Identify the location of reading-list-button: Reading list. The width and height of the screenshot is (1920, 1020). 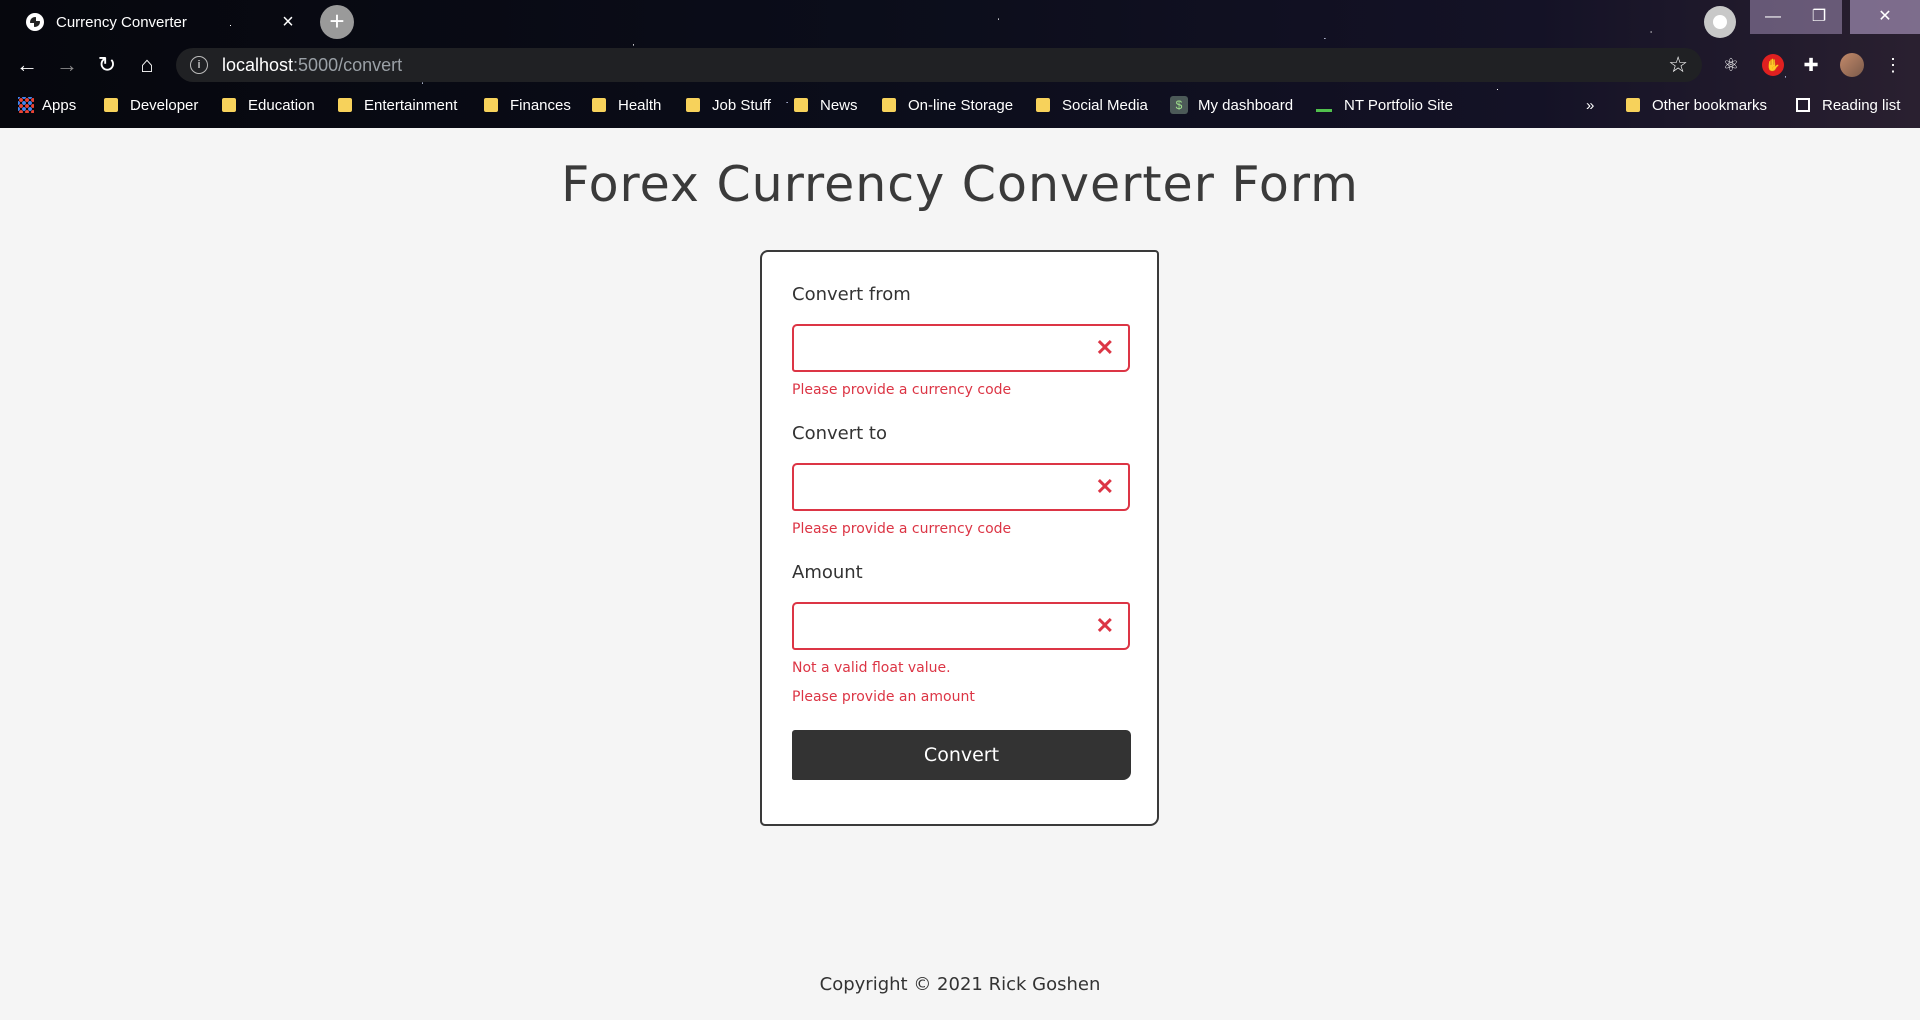
(1848, 105).